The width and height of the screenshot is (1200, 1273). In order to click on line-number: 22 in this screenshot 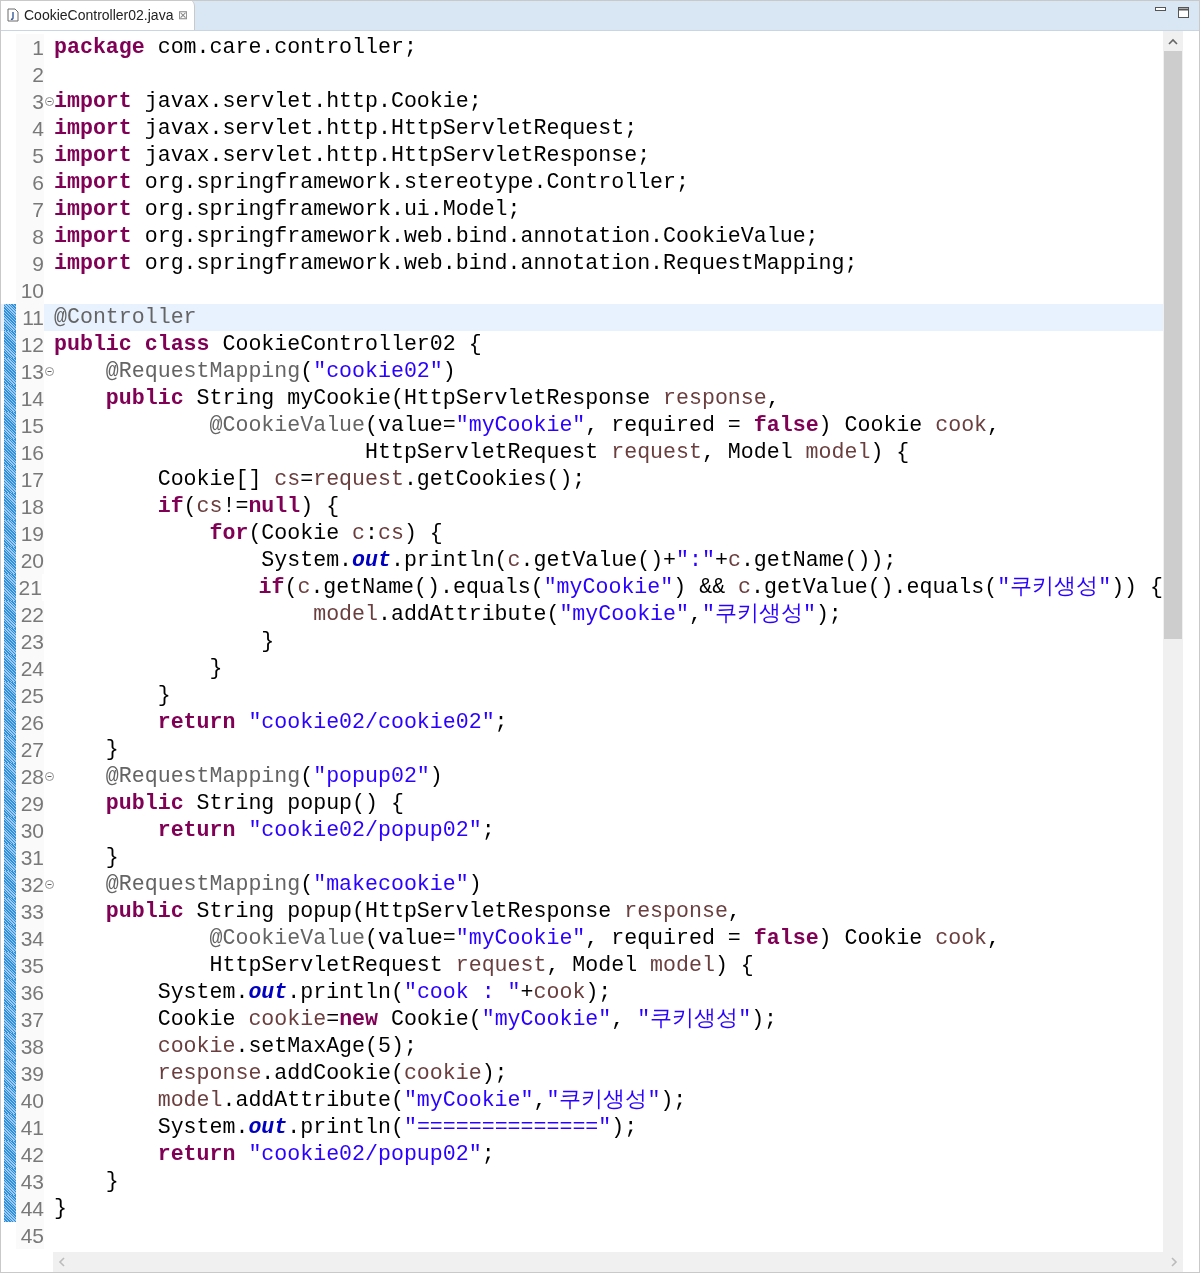, I will do `click(32, 614)`.